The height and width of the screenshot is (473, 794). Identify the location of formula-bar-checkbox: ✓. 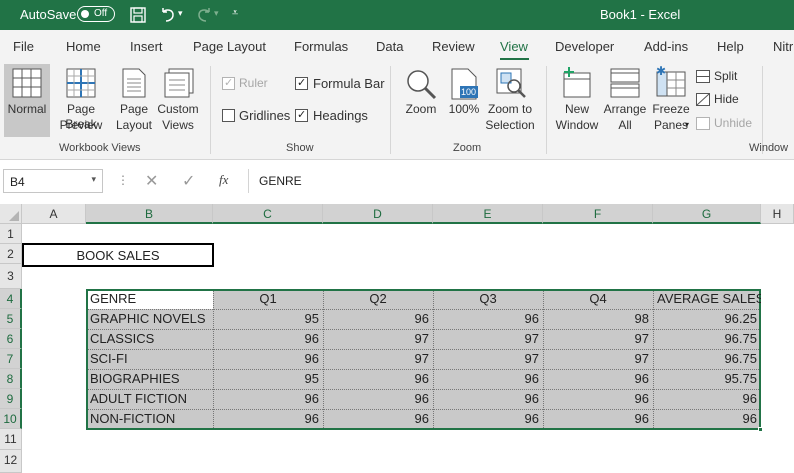
(301, 83).